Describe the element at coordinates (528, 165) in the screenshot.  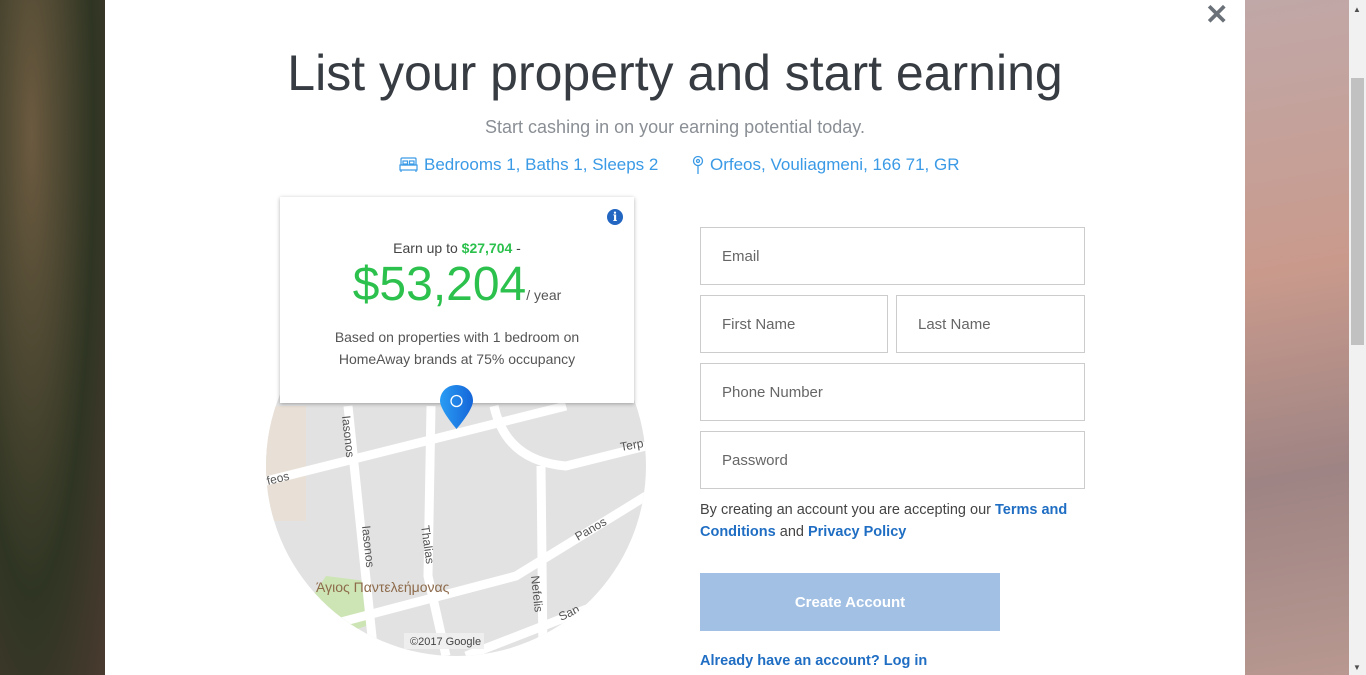
I see `property-summary: Bedrooms 1, Baths 1, Sleeps 2` at that location.